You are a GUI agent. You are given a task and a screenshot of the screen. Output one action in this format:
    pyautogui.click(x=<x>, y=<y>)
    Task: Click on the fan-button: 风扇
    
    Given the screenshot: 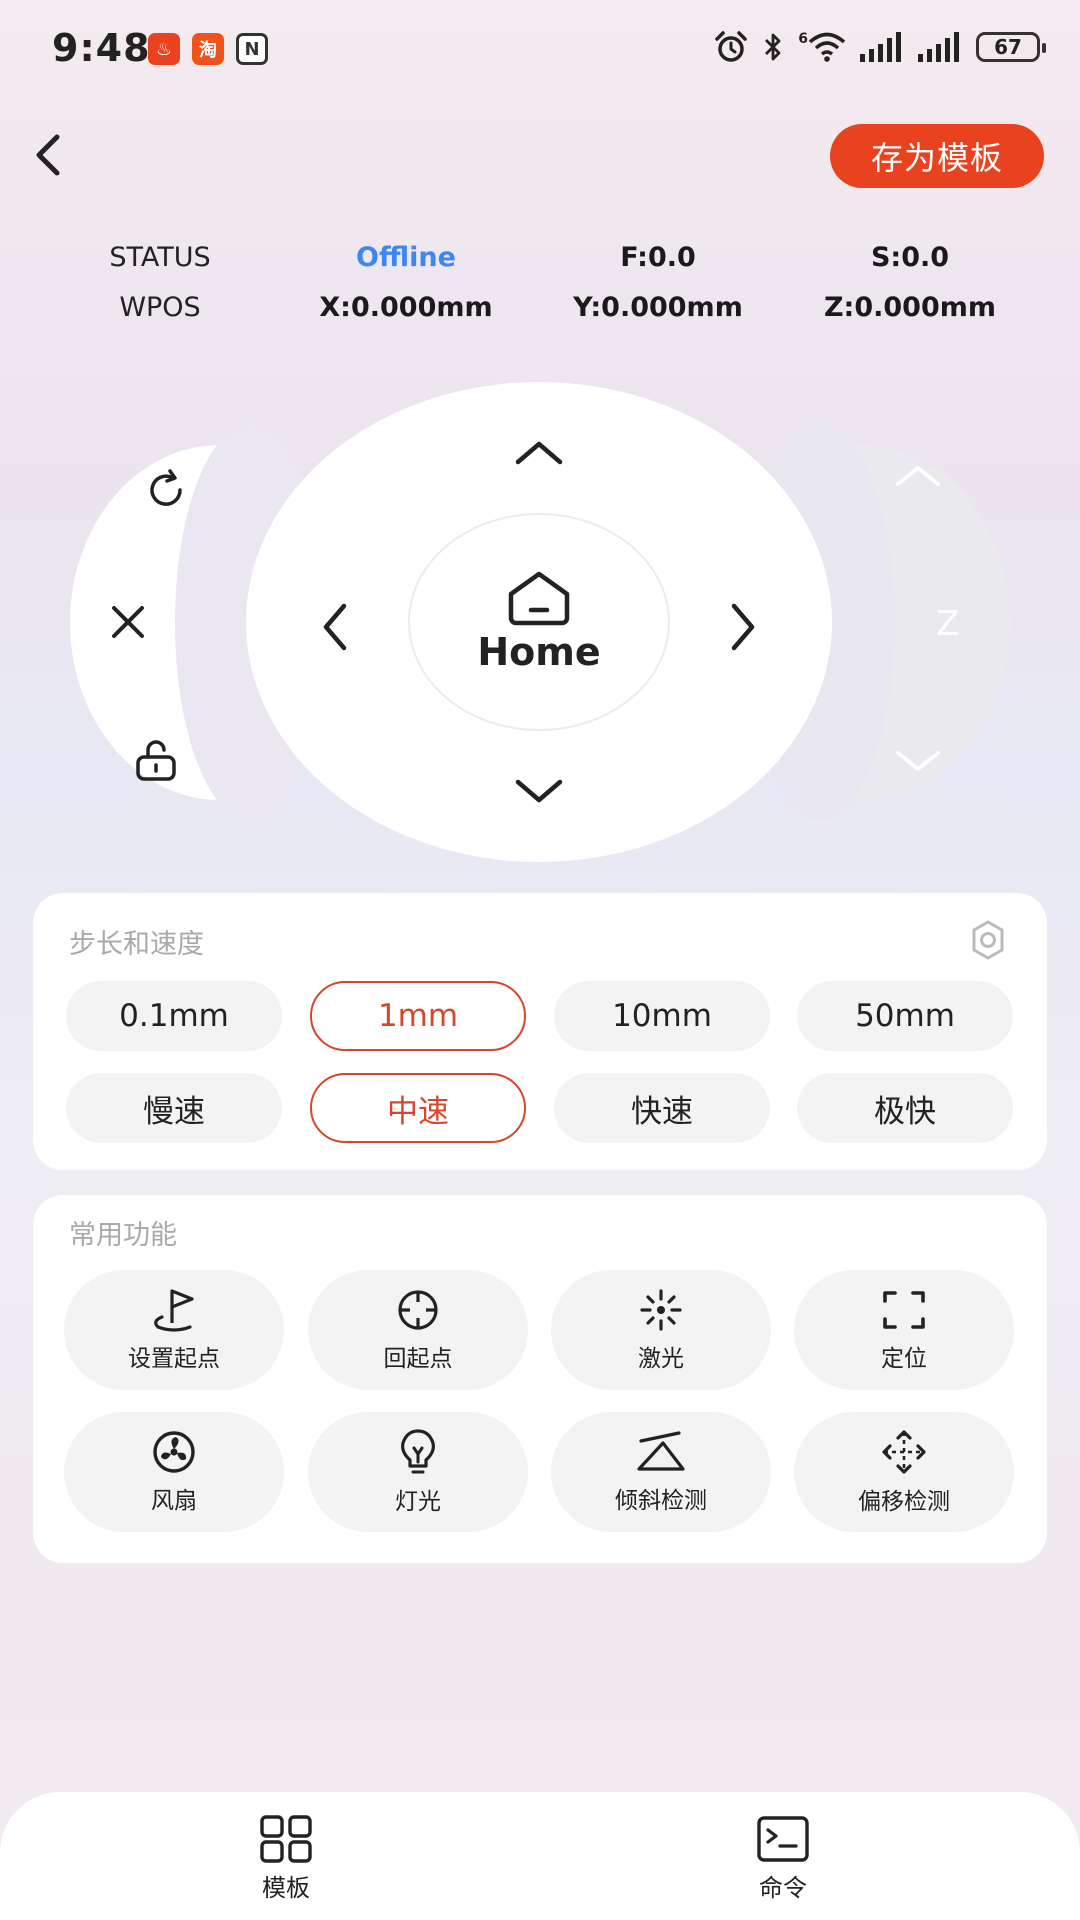 What is the action you would take?
    pyautogui.click(x=174, y=1472)
    